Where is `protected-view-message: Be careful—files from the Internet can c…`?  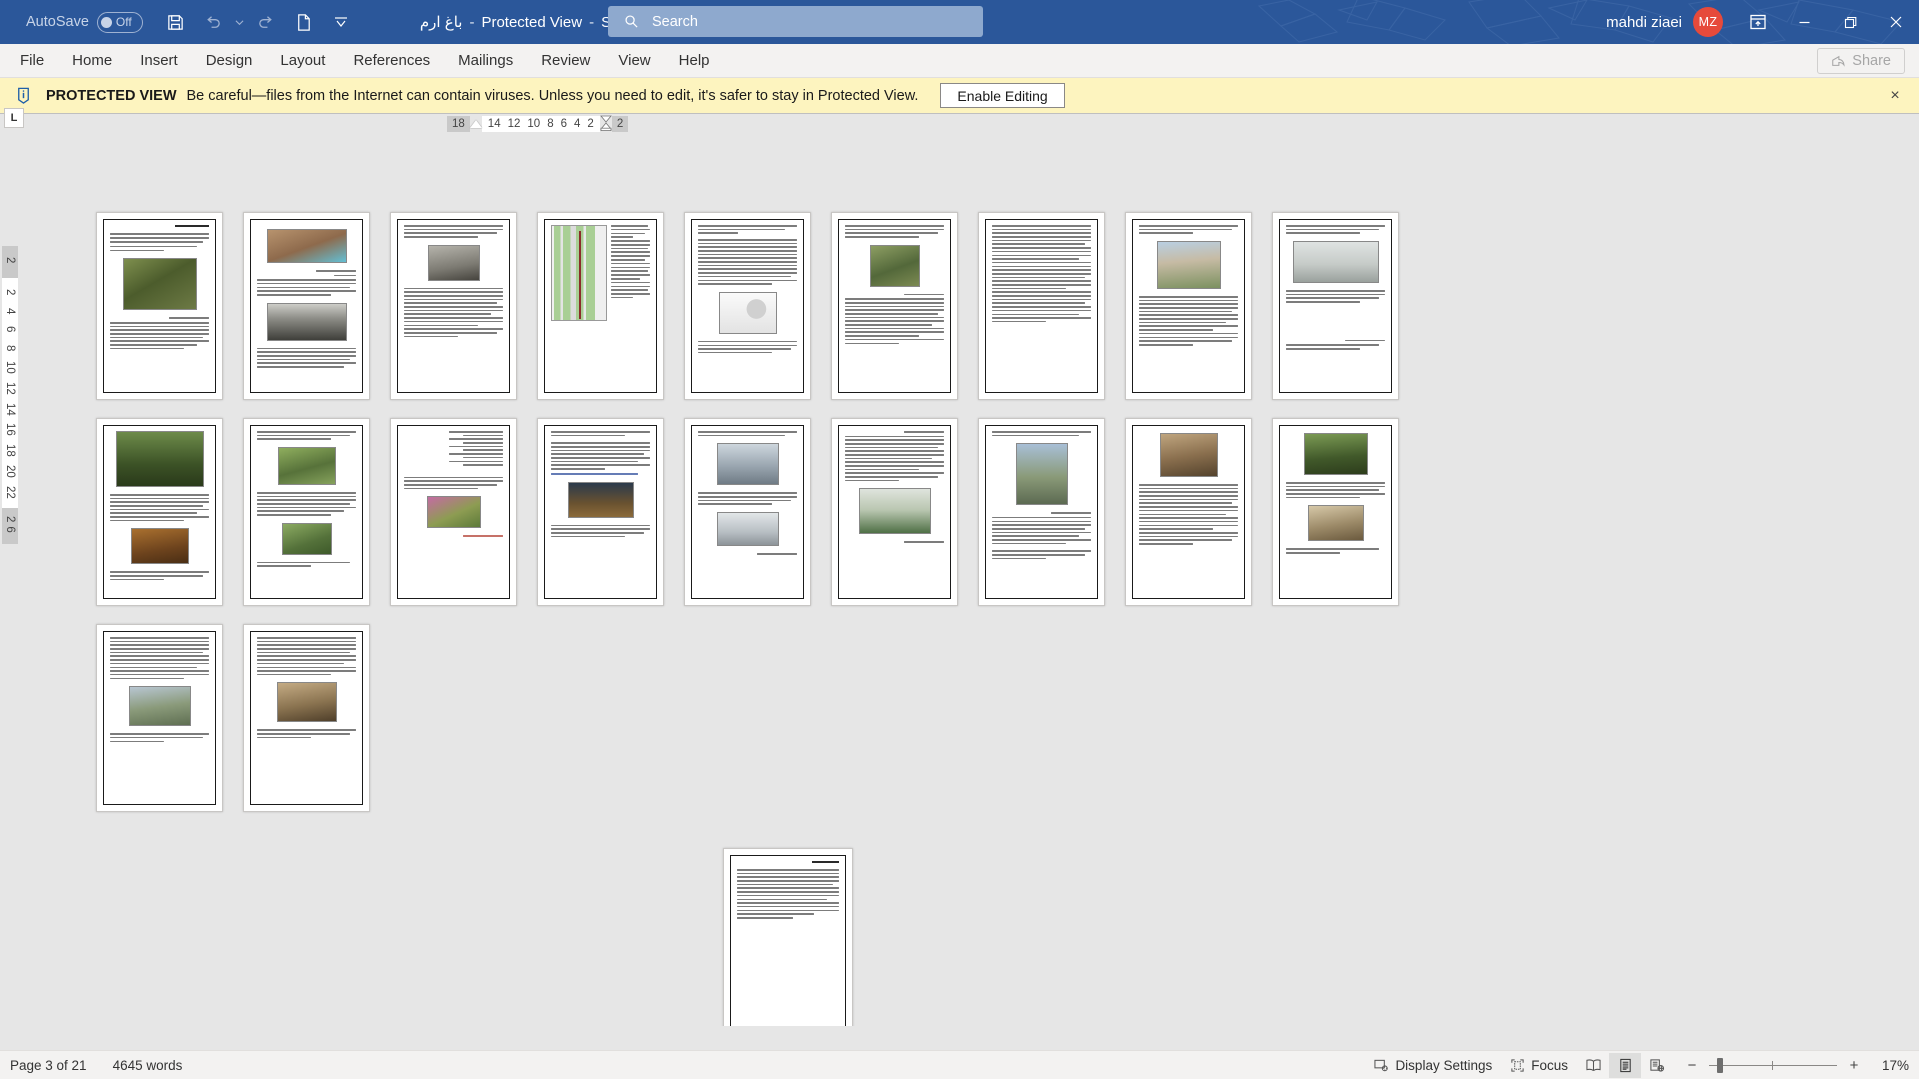
protected-view-message: Be careful—files from the Internet can c… is located at coordinates (552, 95).